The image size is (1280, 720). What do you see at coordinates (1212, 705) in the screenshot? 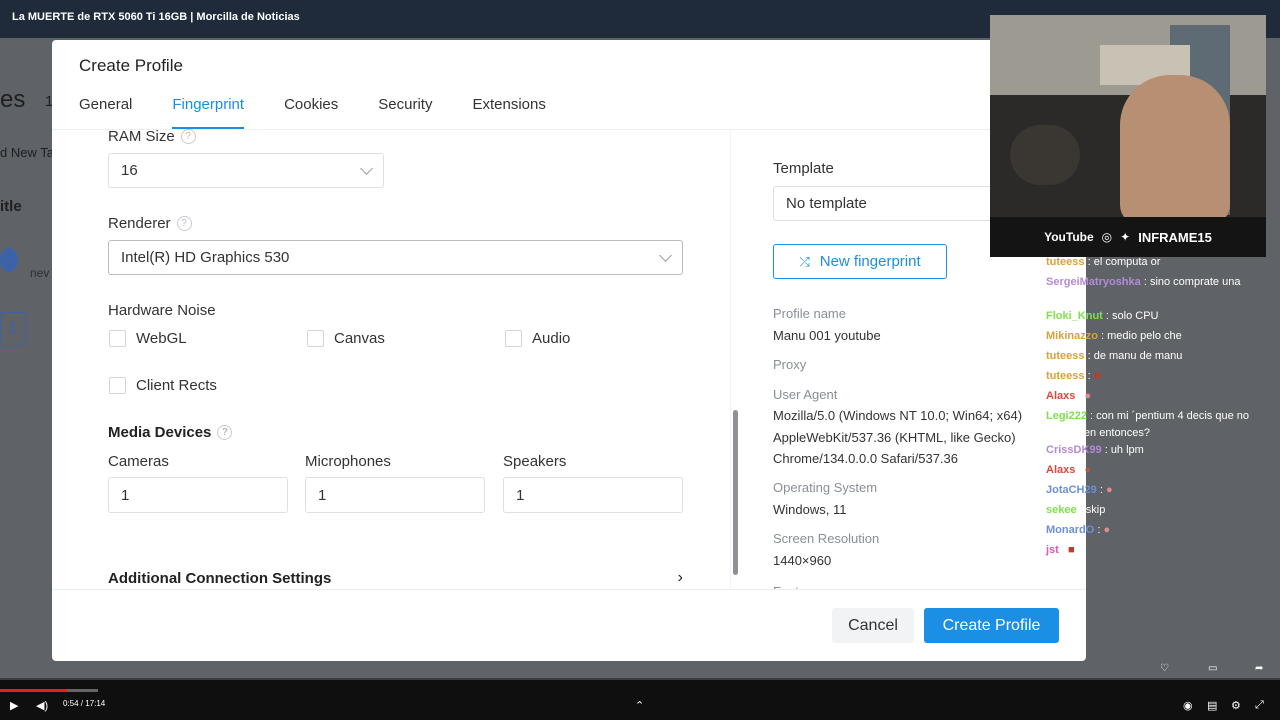
I see `subtitles-icon: ▤` at bounding box center [1212, 705].